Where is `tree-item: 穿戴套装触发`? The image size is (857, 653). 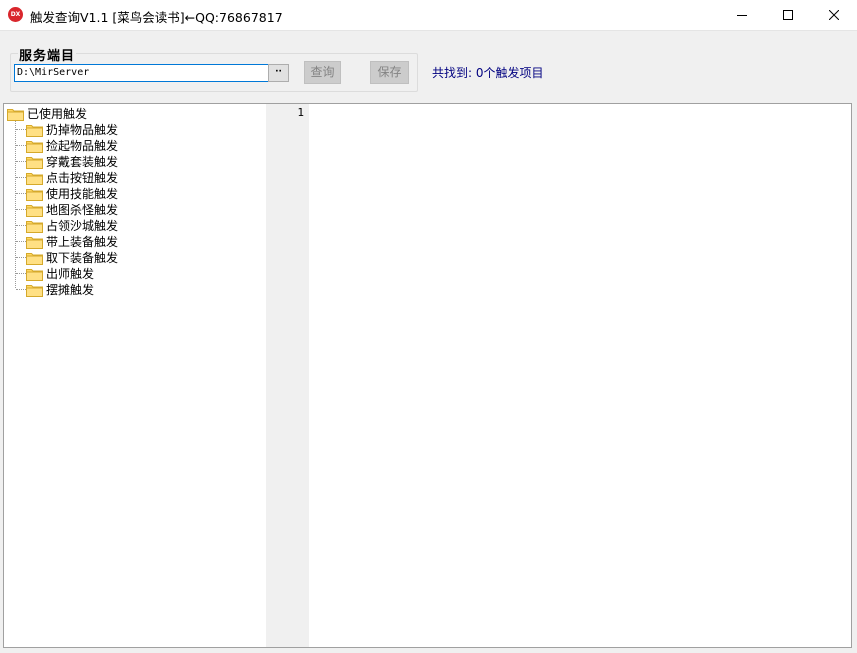
tree-item: 穿戴套装触发 is located at coordinates (72, 162).